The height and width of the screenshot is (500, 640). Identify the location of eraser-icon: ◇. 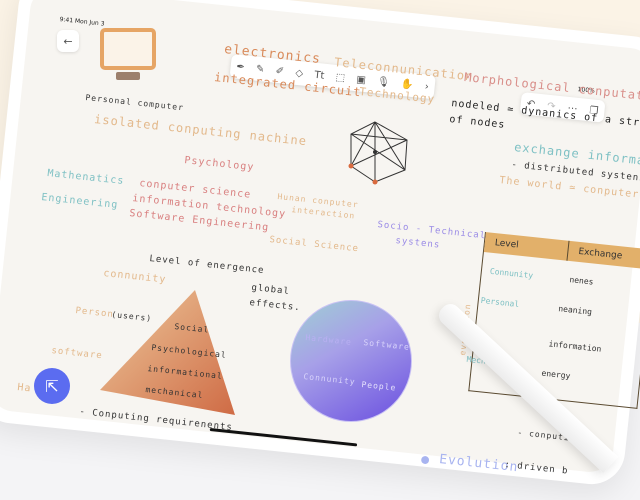
(299, 73).